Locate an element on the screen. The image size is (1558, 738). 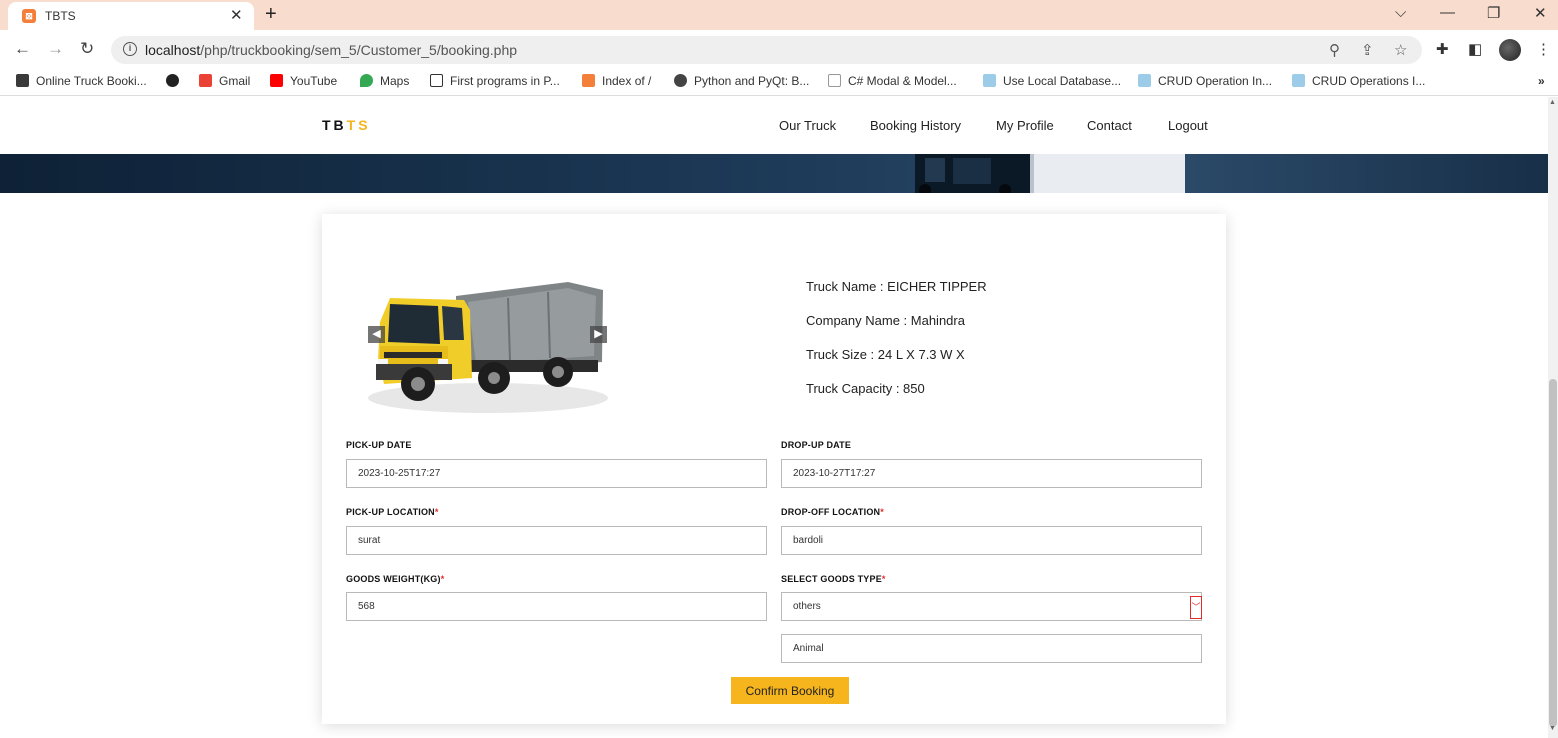
bookmark-item: Maps is located at coordinates (384, 81).